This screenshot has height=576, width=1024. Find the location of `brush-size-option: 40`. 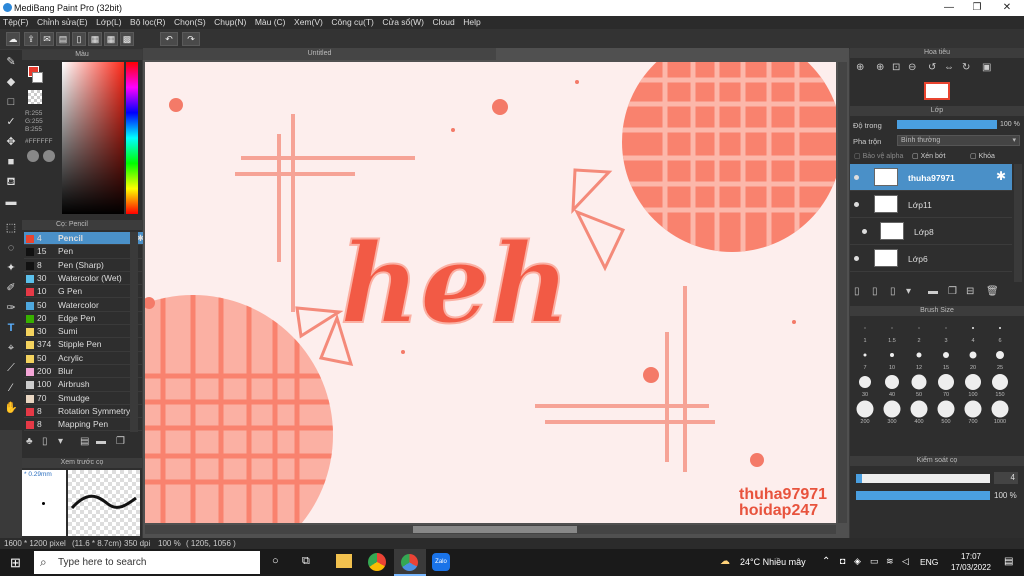

brush-size-option: 40 is located at coordinates (892, 385).